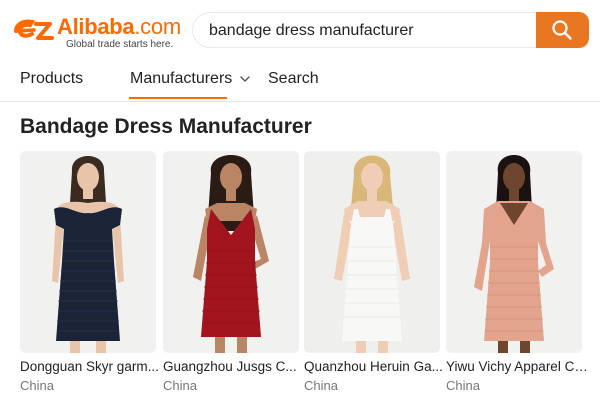 The height and width of the screenshot is (400, 600). Describe the element at coordinates (369, 31) in the screenshot. I see `search-input` at that location.